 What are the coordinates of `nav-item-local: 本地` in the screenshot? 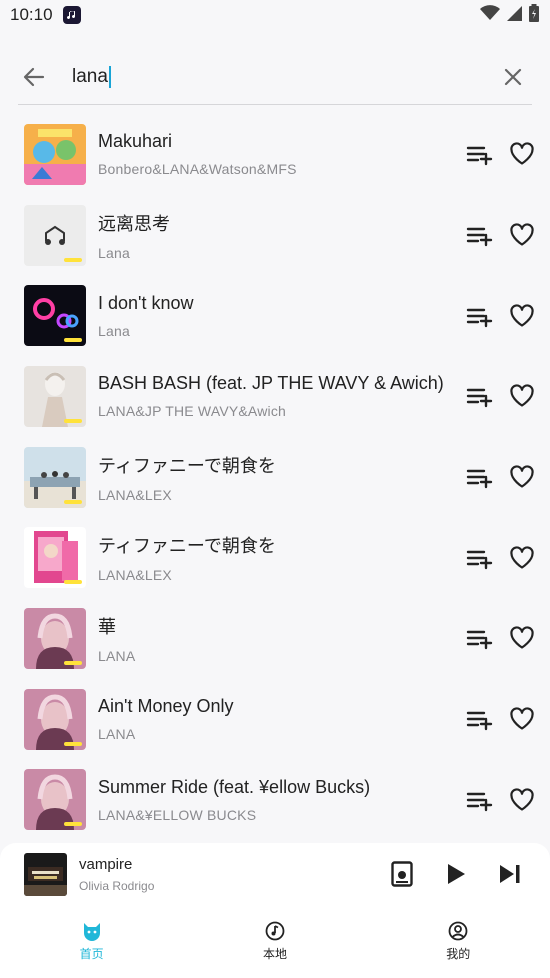 It's located at (275, 941).